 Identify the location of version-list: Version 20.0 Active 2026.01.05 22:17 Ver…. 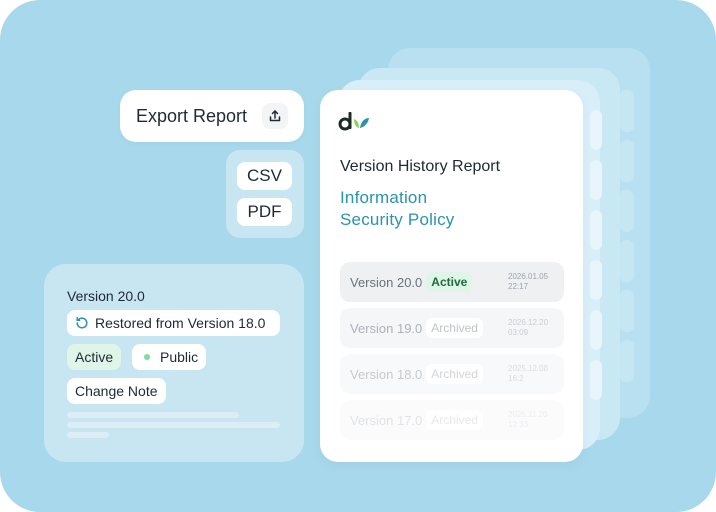
(452, 354).